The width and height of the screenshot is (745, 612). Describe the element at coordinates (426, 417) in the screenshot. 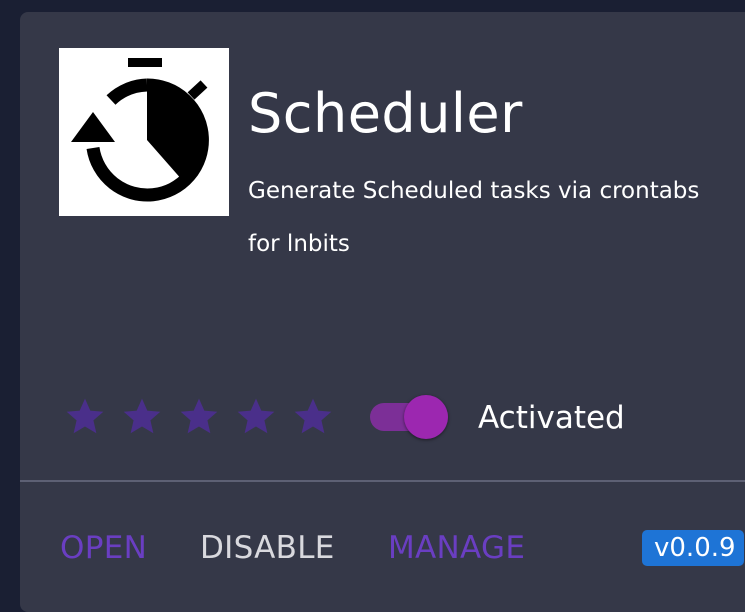

I see `toggle-thumb` at that location.